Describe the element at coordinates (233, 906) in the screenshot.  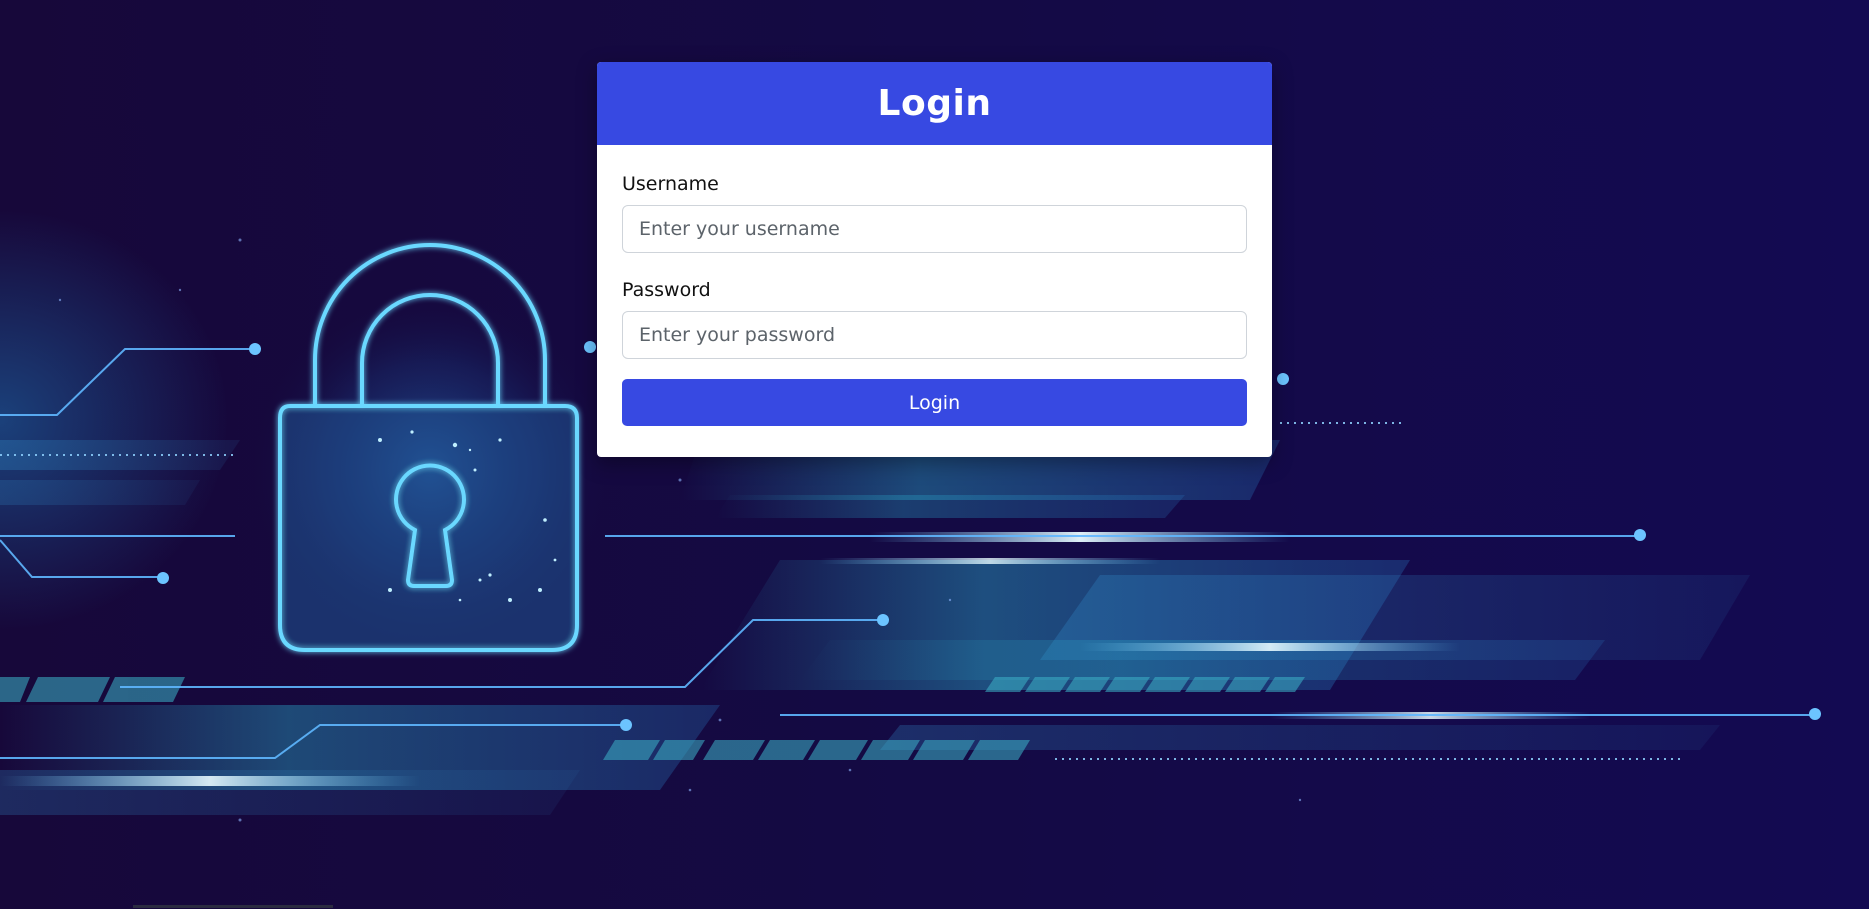
I see `horizontal-scrollbar` at that location.